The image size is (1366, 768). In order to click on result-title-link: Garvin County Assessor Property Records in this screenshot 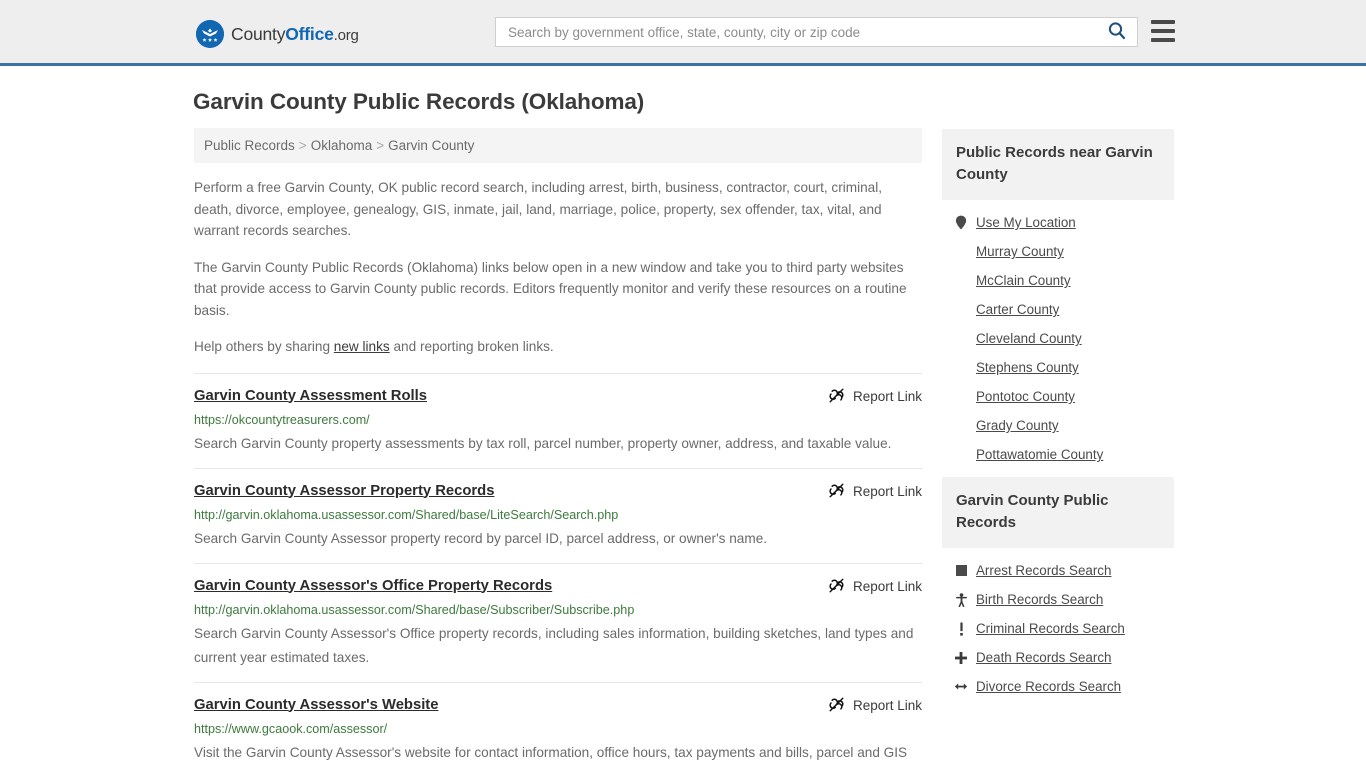, I will do `click(344, 491)`.